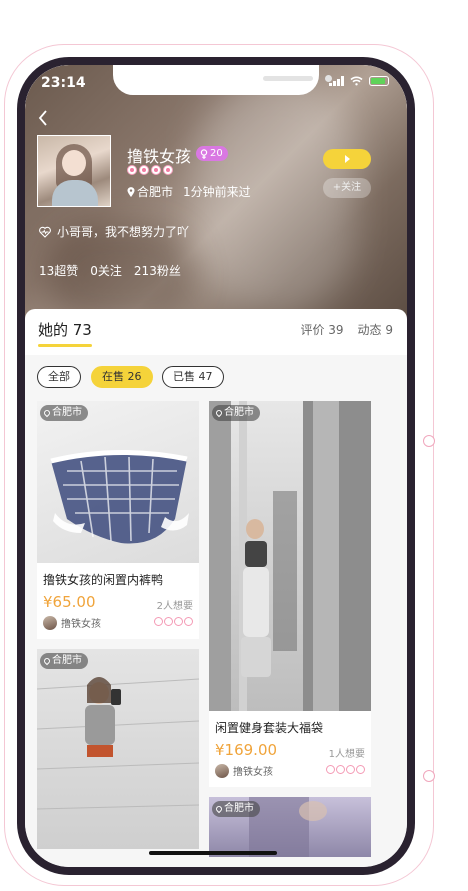 The height and width of the screenshot is (891, 468). What do you see at coordinates (379, 81) in the screenshot?
I see `battery-icon` at bounding box center [379, 81].